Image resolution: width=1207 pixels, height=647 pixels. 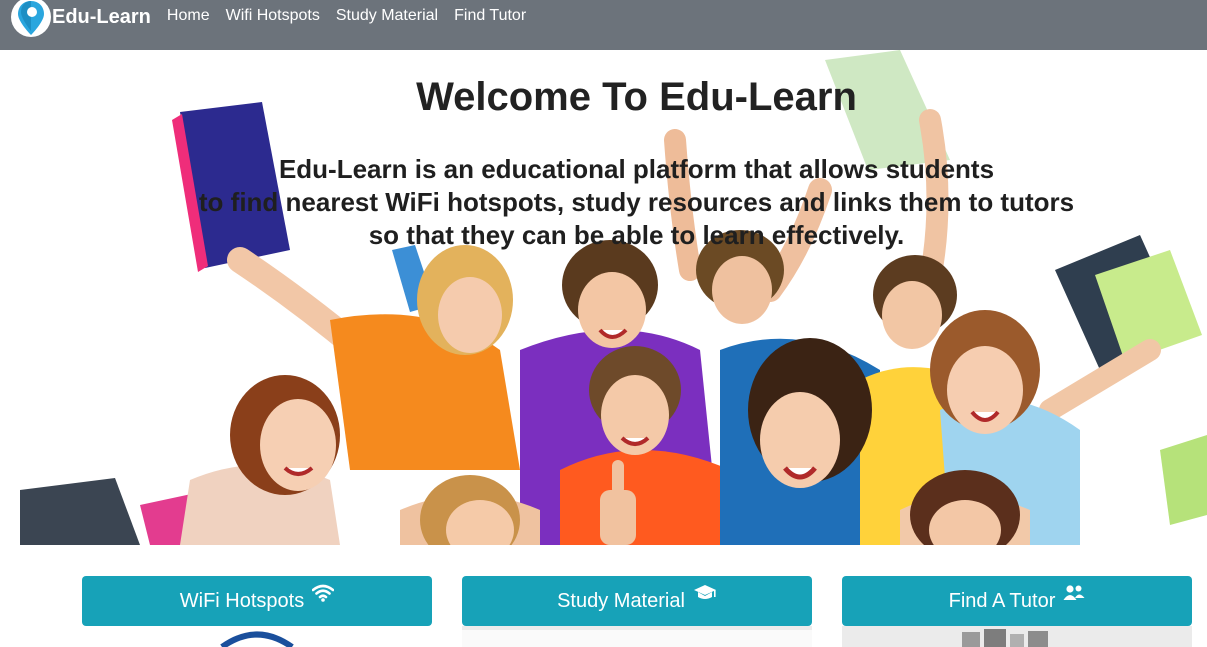 What do you see at coordinates (323, 596) in the screenshot?
I see `wifi-icon` at bounding box center [323, 596].